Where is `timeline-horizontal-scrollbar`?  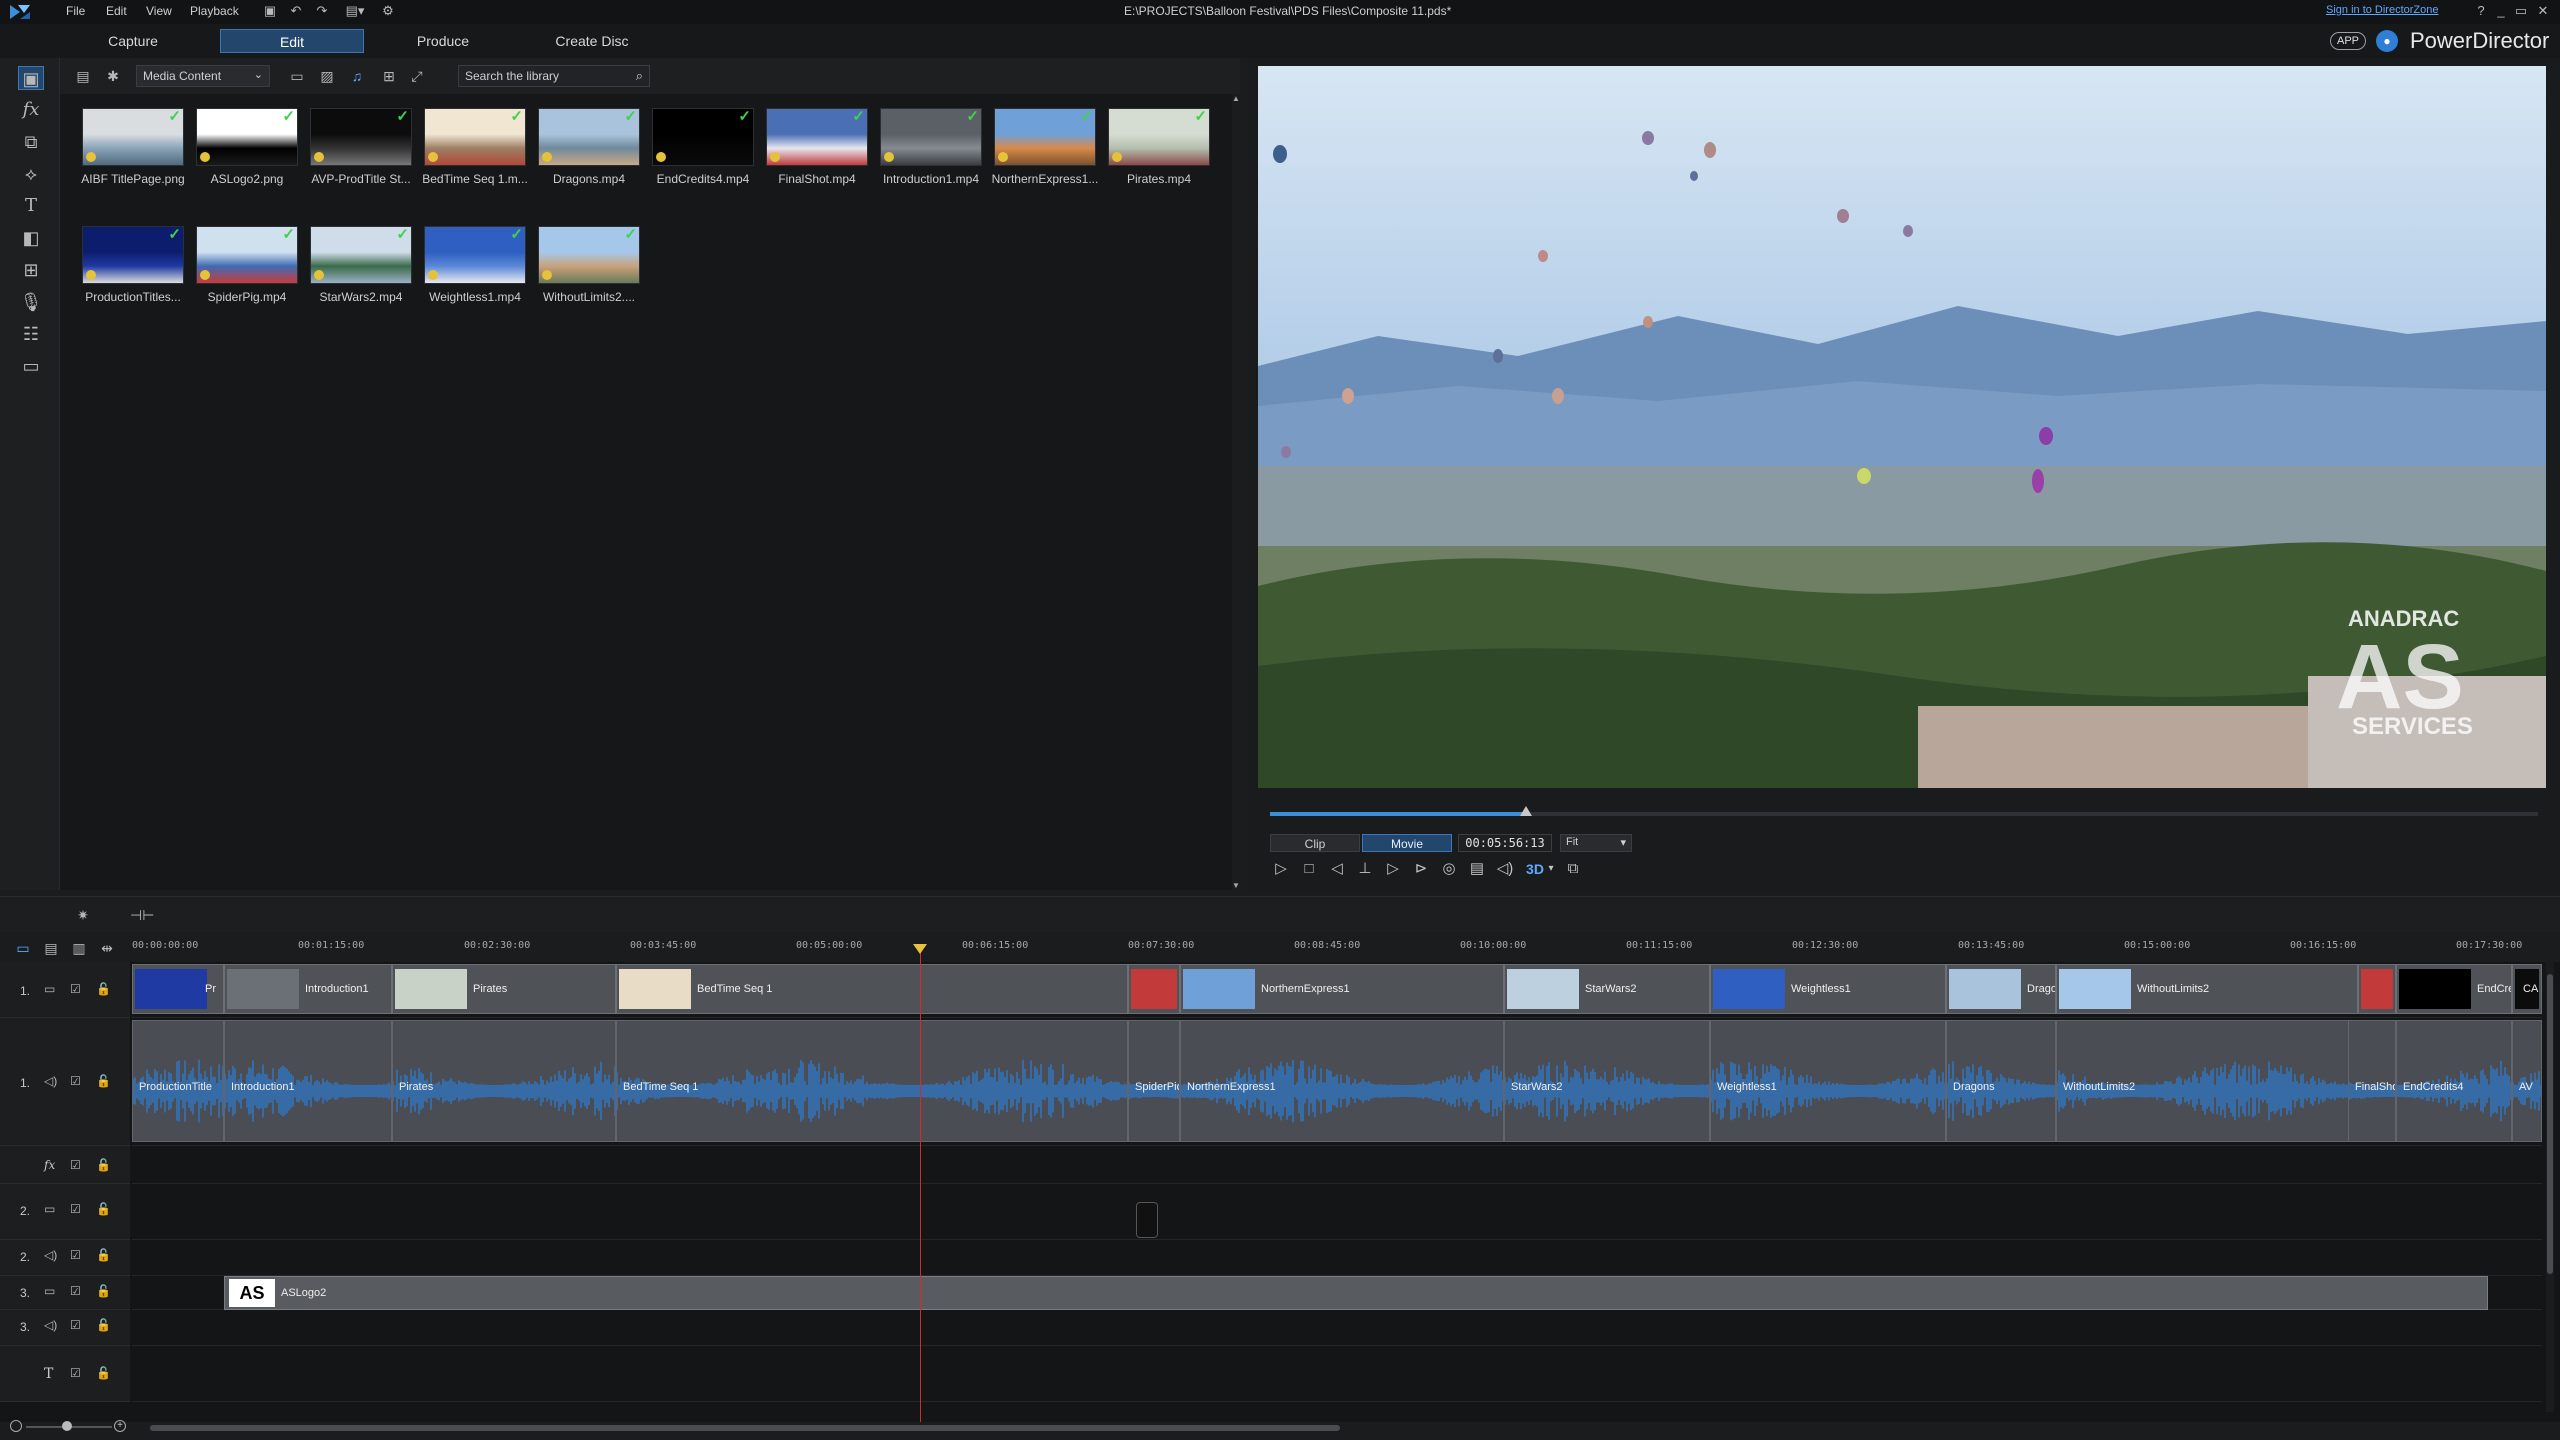 timeline-horizontal-scrollbar is located at coordinates (1340, 1428).